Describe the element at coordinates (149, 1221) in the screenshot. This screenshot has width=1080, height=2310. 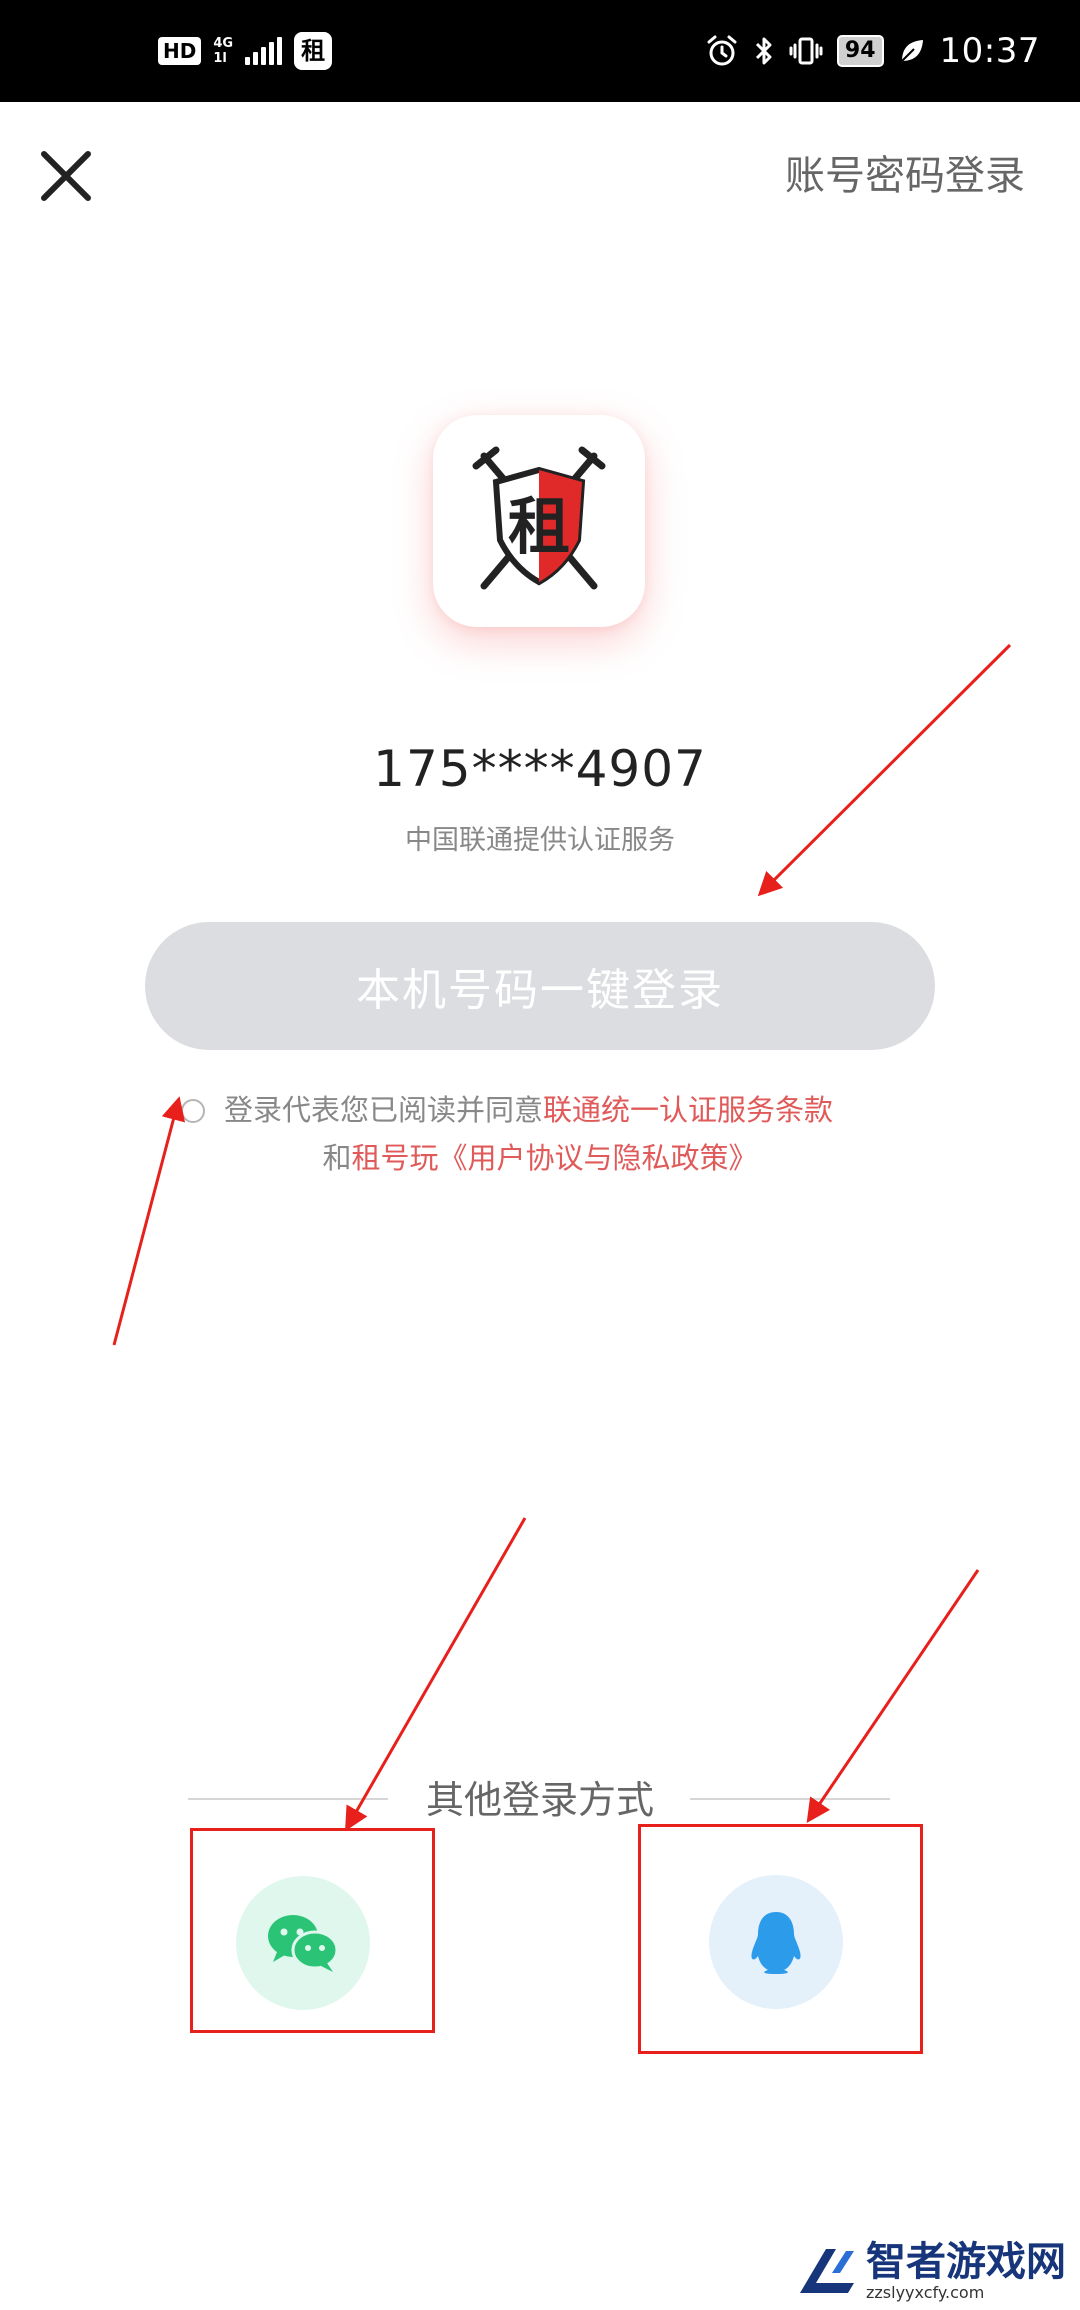
I see `annotation-arrow-checkbox` at that location.